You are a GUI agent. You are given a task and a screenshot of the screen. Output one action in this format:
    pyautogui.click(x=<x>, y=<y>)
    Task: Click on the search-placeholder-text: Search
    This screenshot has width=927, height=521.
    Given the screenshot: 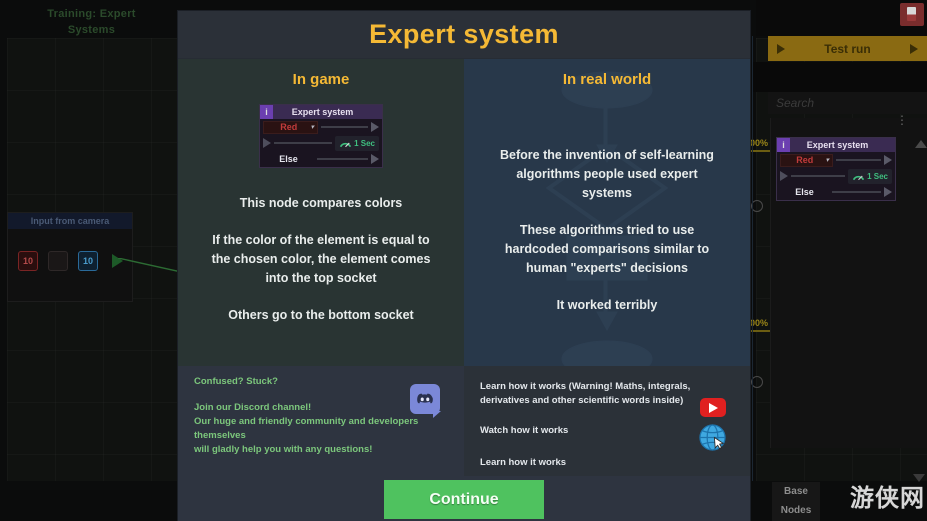 What is the action you would take?
    pyautogui.click(x=795, y=103)
    